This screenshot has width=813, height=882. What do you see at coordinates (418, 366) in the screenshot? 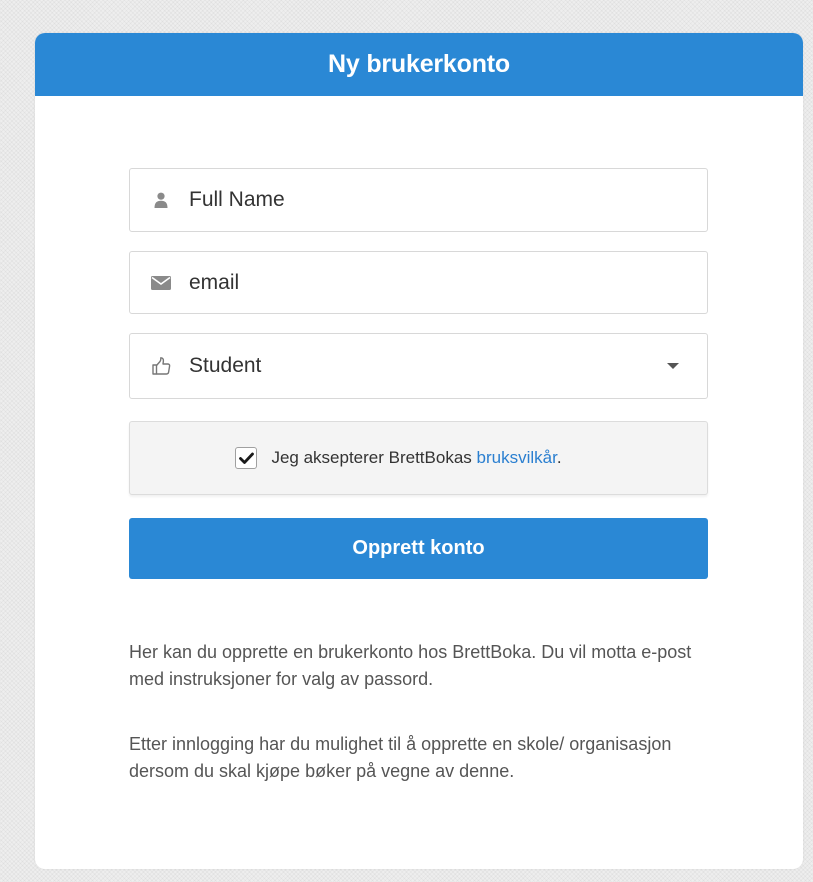
I see `role-select: Student` at bounding box center [418, 366].